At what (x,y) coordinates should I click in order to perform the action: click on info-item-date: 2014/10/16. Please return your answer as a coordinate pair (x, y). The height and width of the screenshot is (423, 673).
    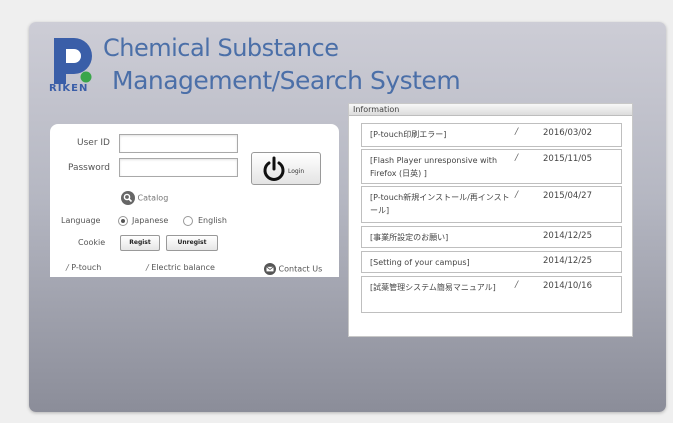
    Looking at the image, I should click on (567, 286).